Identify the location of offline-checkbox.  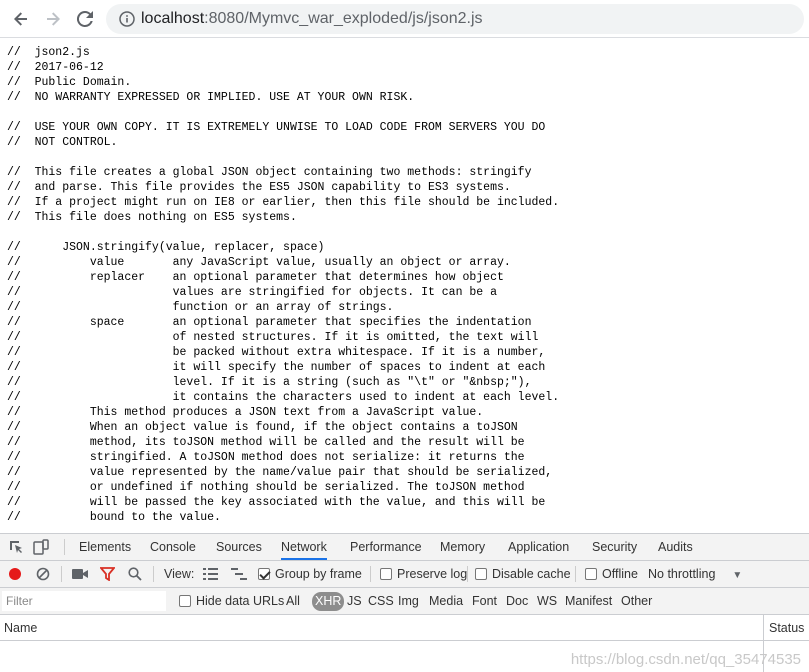
(591, 574).